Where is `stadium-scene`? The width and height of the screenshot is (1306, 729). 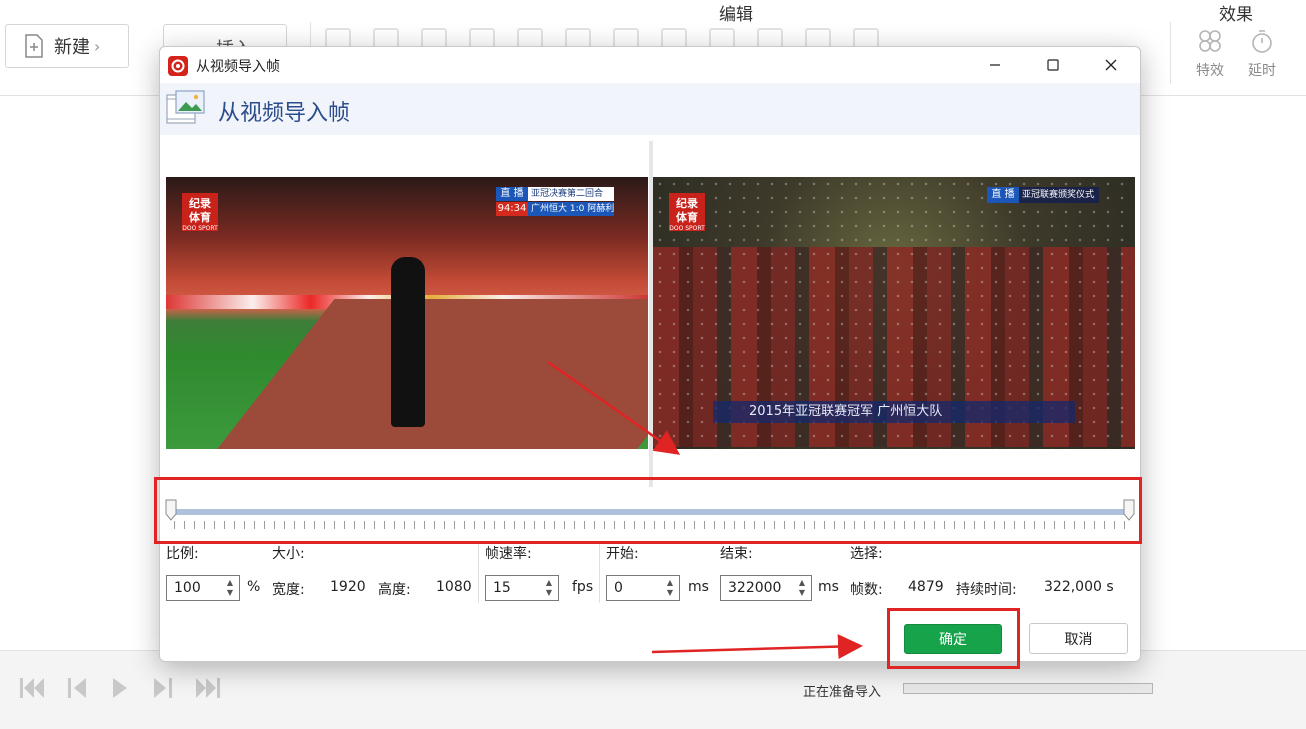
stadium-scene is located at coordinates (407, 313).